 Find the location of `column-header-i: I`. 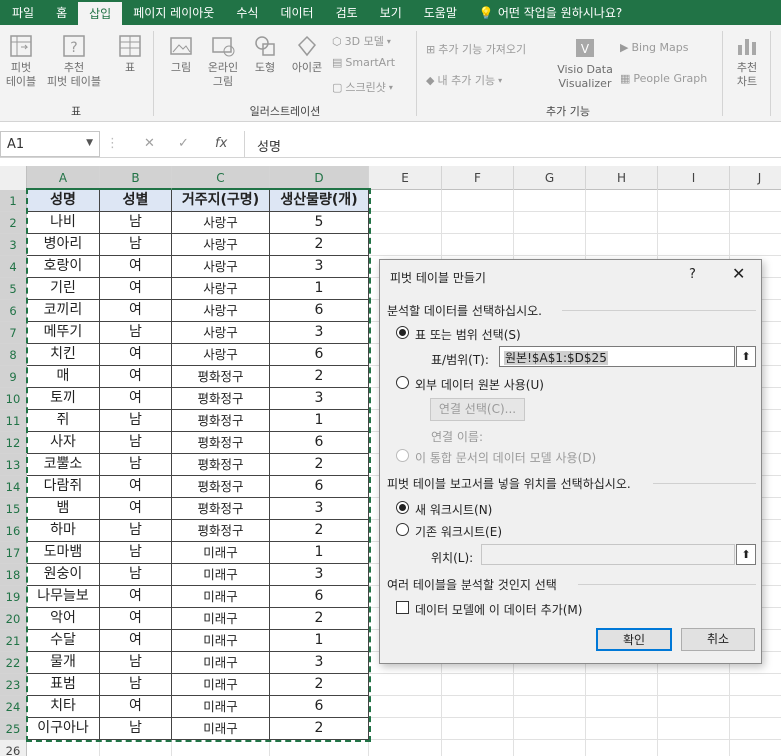

column-header-i: I is located at coordinates (694, 178).